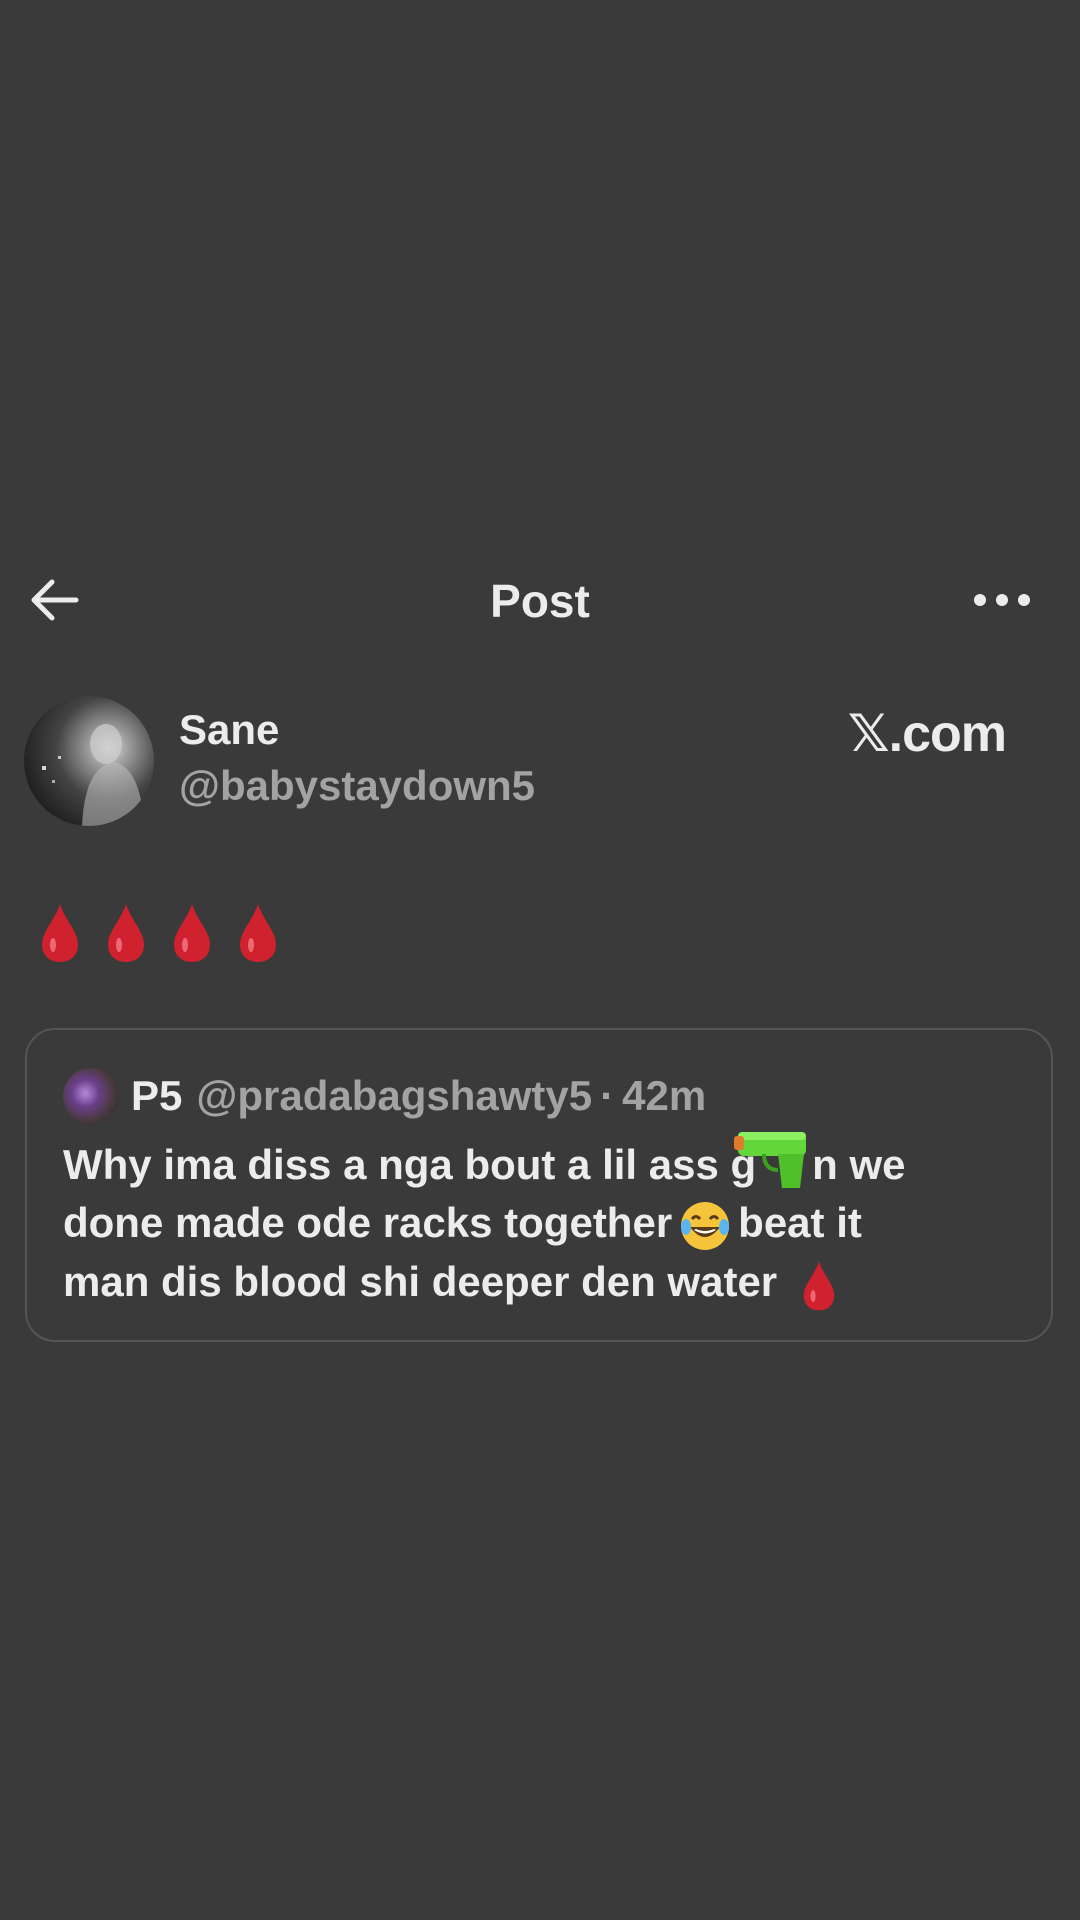 Image resolution: width=1080 pixels, height=1920 pixels. I want to click on more-horizontal-icon, so click(1002, 600).